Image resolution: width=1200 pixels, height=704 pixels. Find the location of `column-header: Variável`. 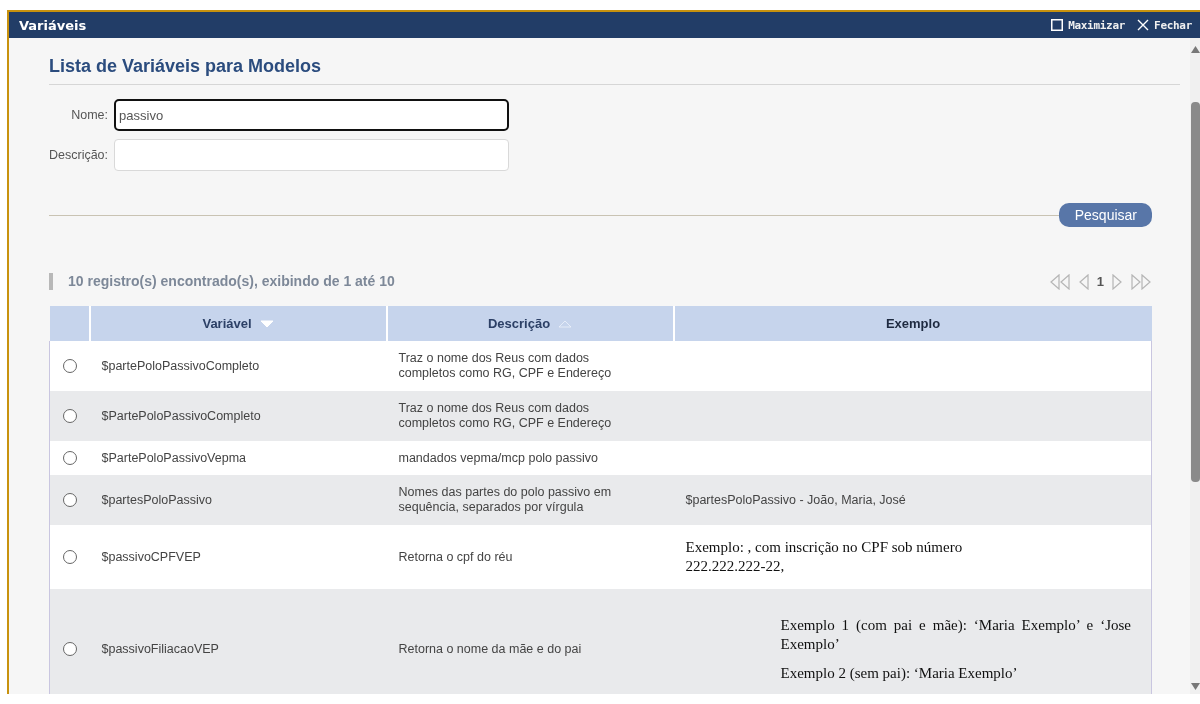

column-header: Variável is located at coordinates (238, 323).